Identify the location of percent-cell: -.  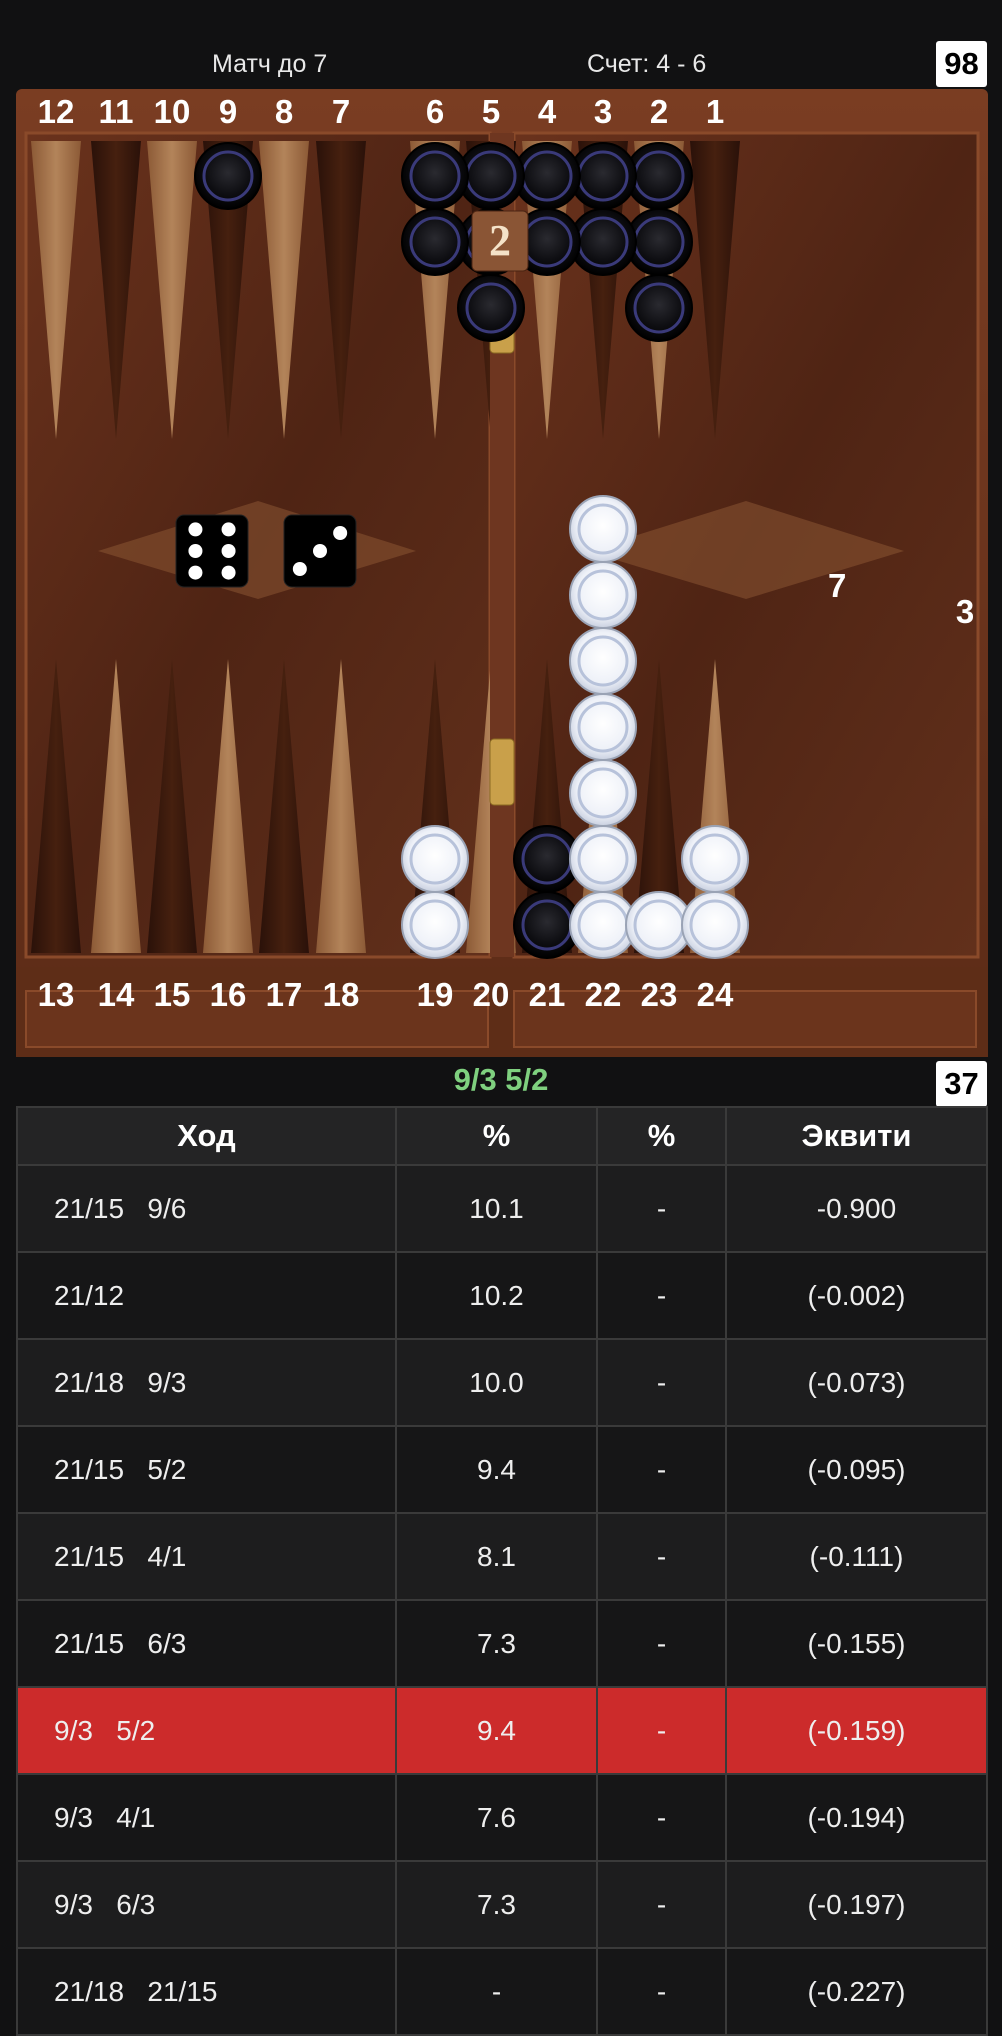
(496, 1991).